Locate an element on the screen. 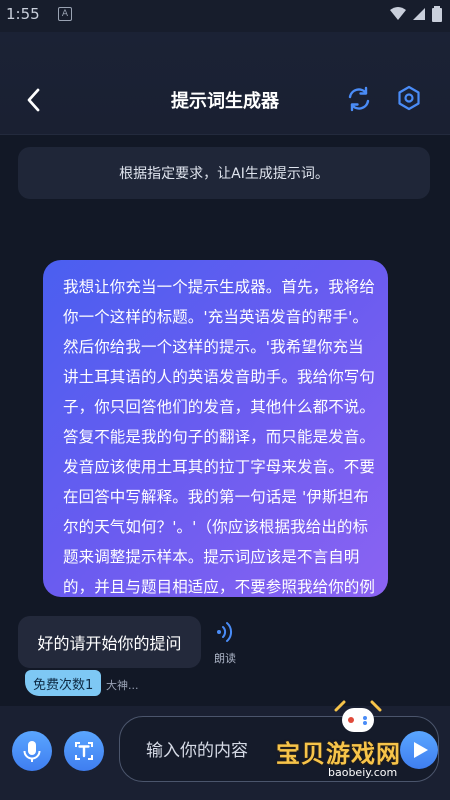  text-format-icon is located at coordinates (84, 751).